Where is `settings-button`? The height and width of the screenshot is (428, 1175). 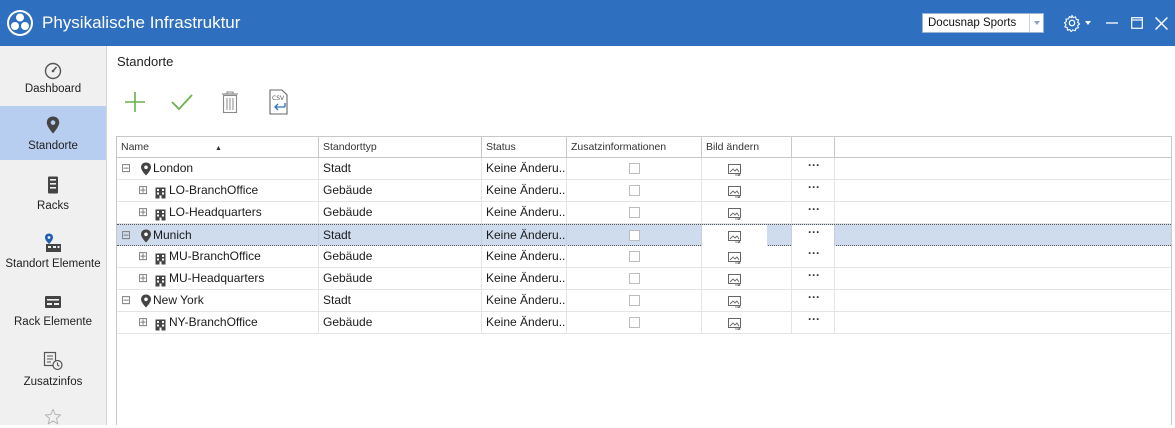 settings-button is located at coordinates (1077, 23).